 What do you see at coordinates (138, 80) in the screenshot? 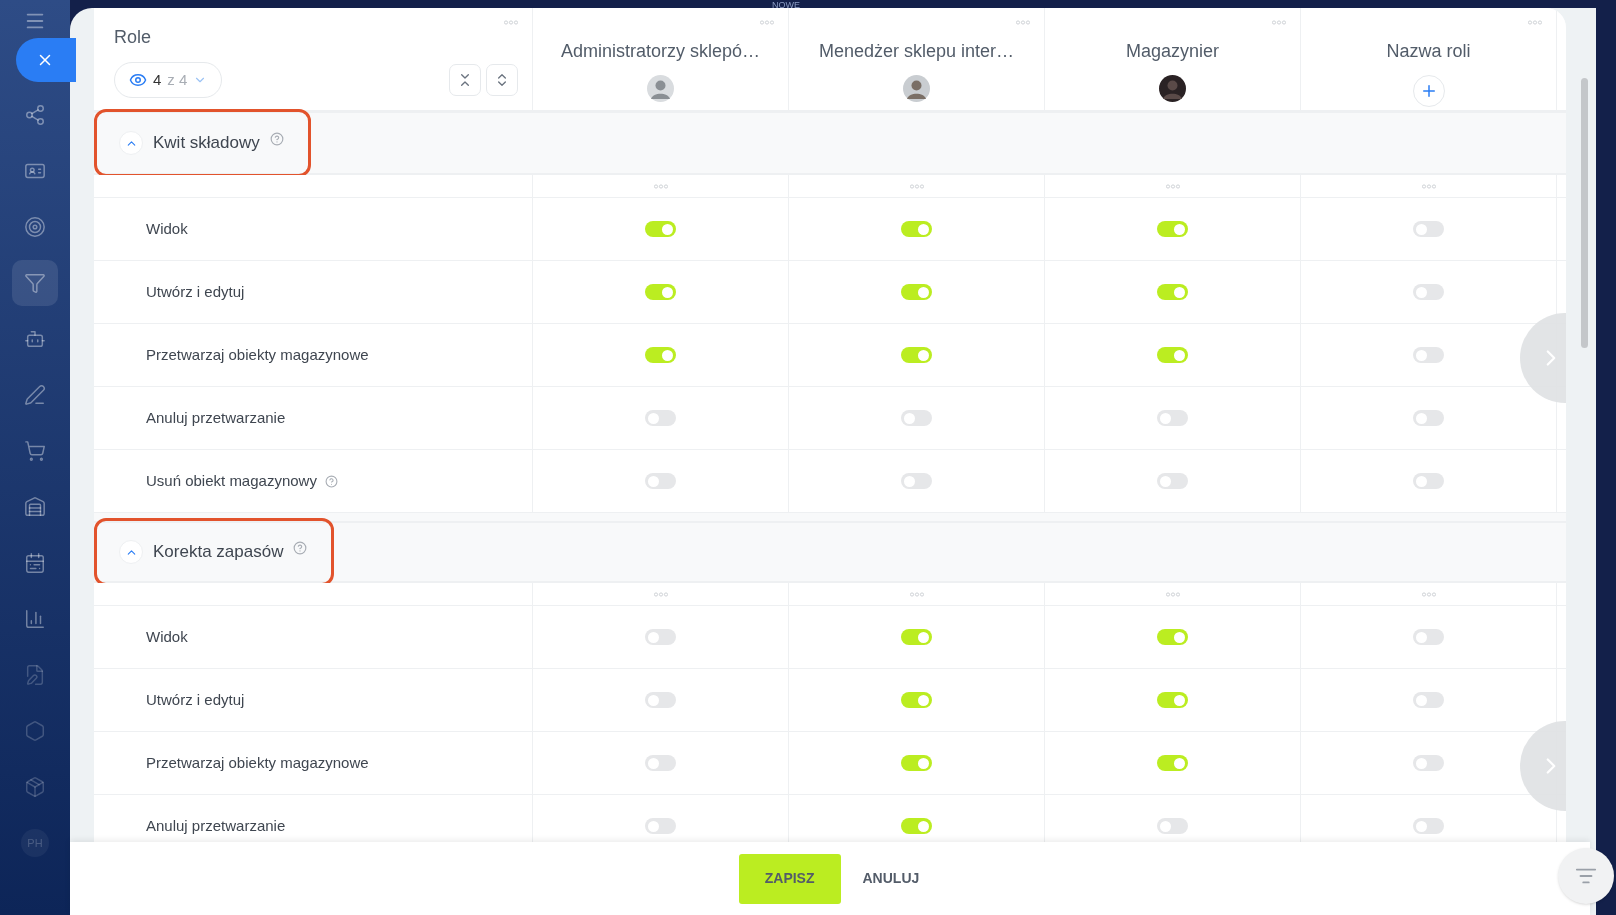
I see `eye-icon` at bounding box center [138, 80].